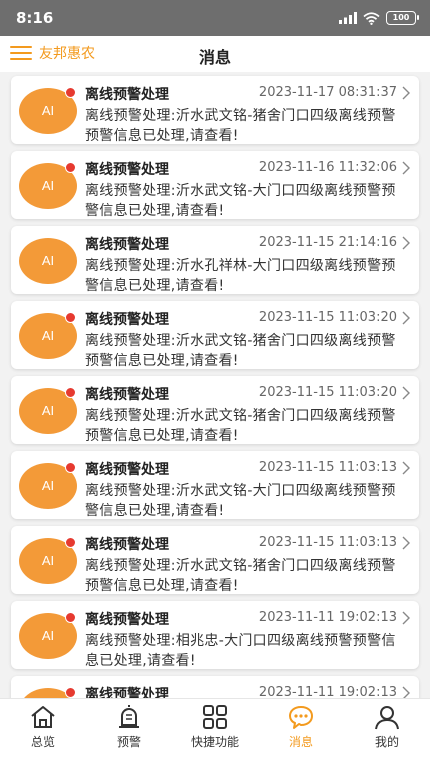 The height and width of the screenshot is (765, 430). What do you see at coordinates (386, 742) in the screenshot?
I see `tab-label: 我的` at bounding box center [386, 742].